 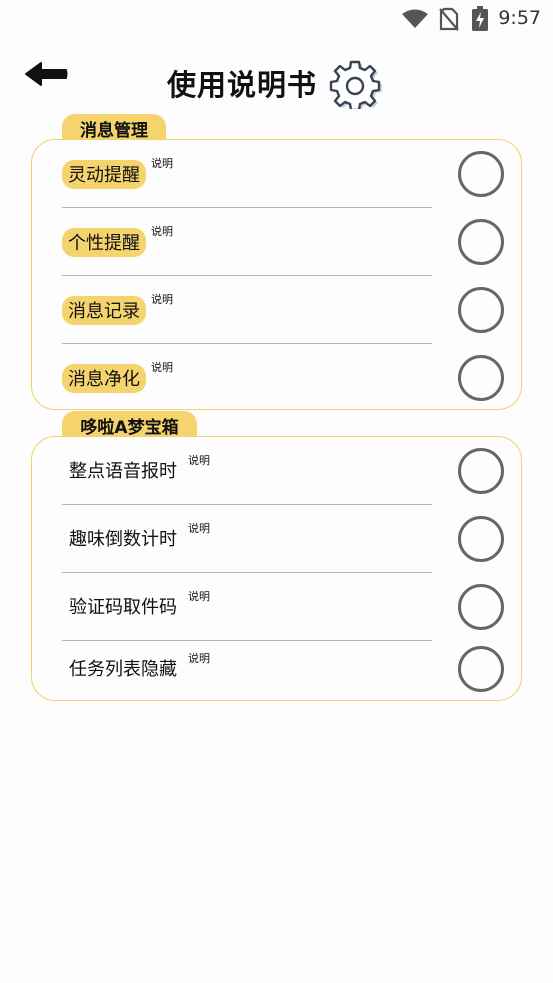 What do you see at coordinates (283, 378) in the screenshot?
I see `list-item: 消息净化 说明` at bounding box center [283, 378].